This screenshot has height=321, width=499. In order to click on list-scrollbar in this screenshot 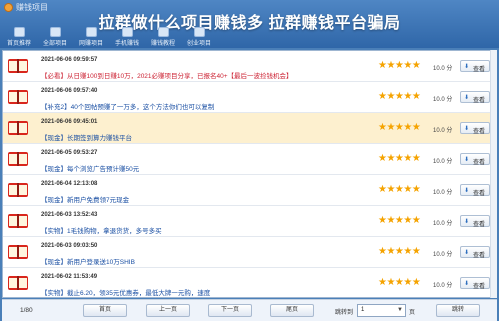, I will do `click(493, 174)`.